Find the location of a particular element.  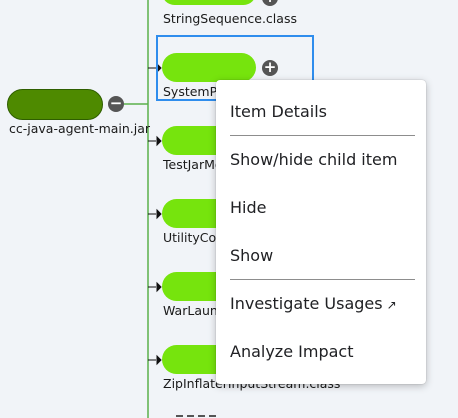

expand-icon-partial: + is located at coordinates (270, 3).